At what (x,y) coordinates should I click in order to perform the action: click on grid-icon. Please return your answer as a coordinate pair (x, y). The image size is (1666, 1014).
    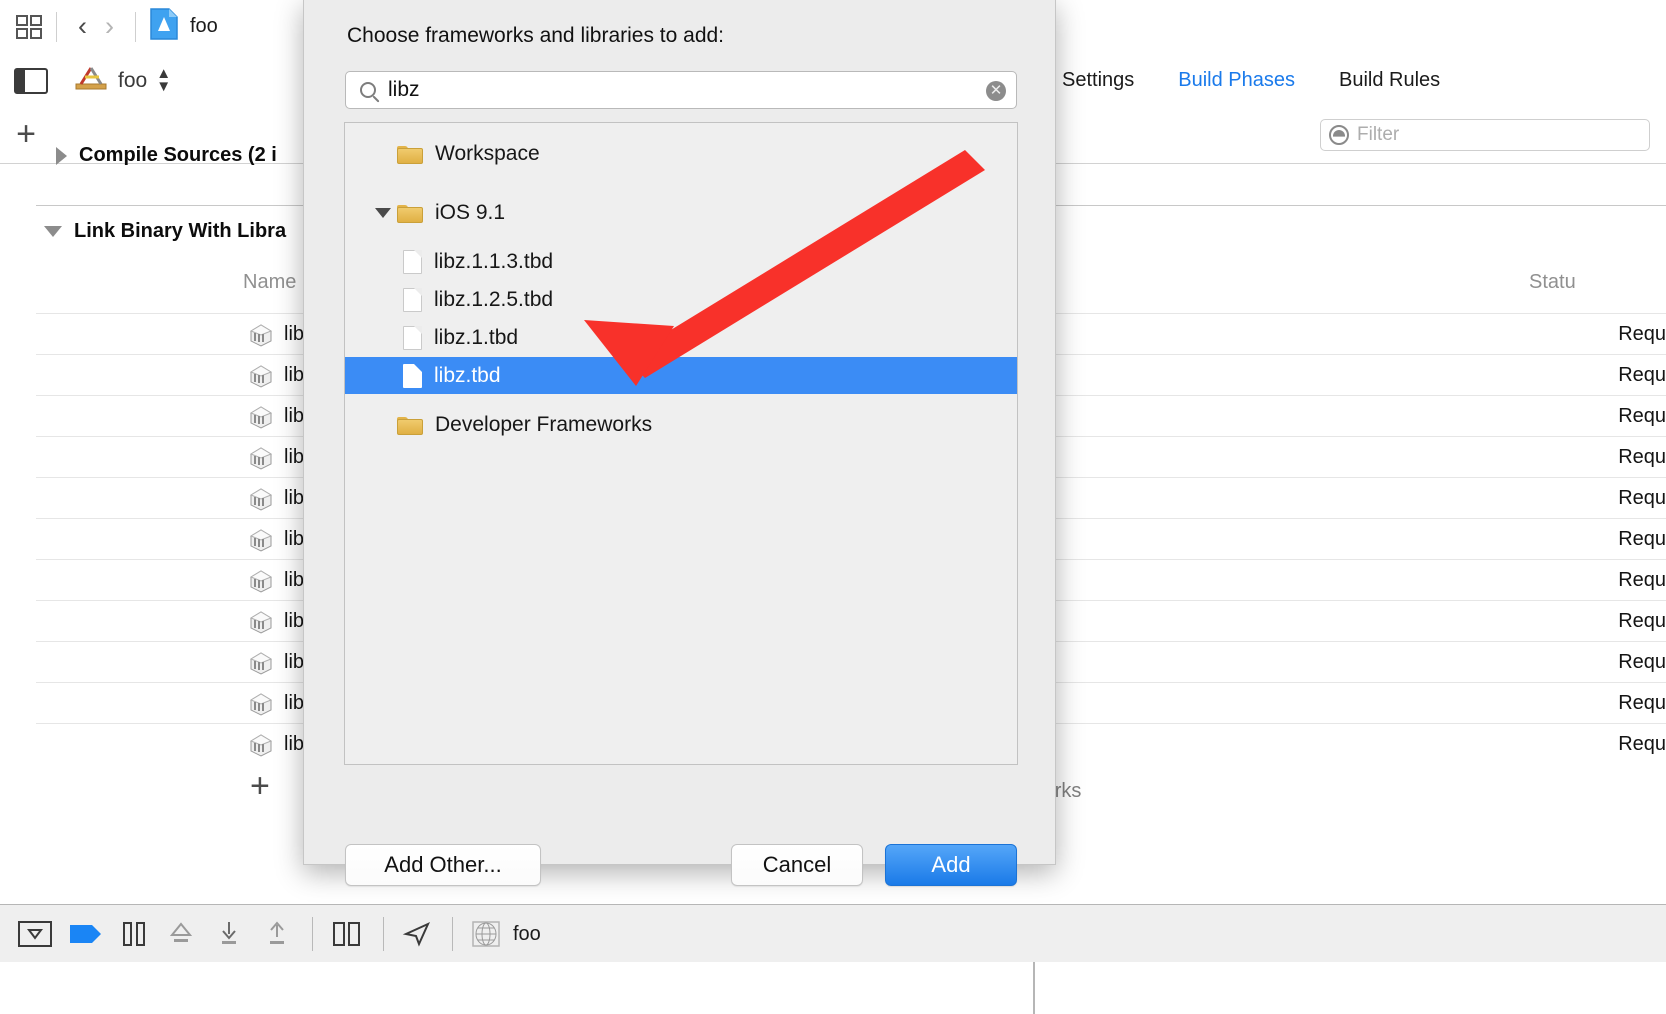
    Looking at the image, I should click on (29, 27).